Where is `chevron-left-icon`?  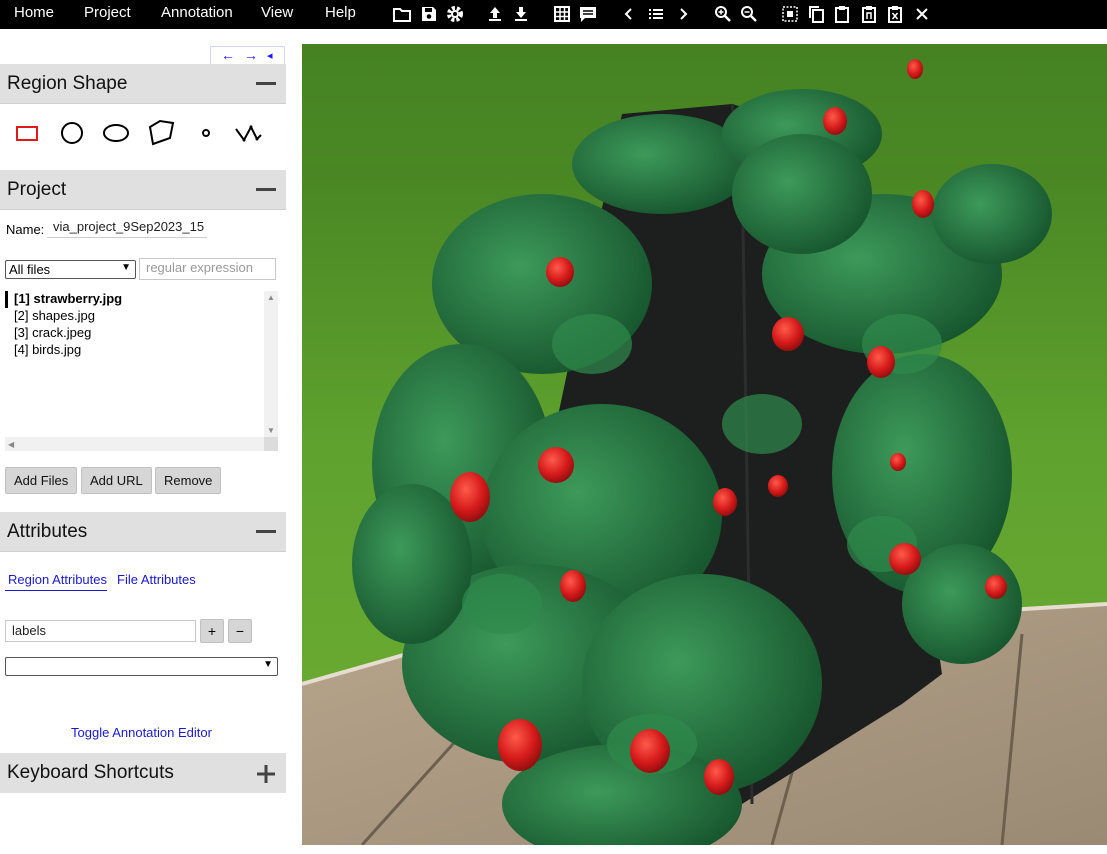 chevron-left-icon is located at coordinates (629, 14).